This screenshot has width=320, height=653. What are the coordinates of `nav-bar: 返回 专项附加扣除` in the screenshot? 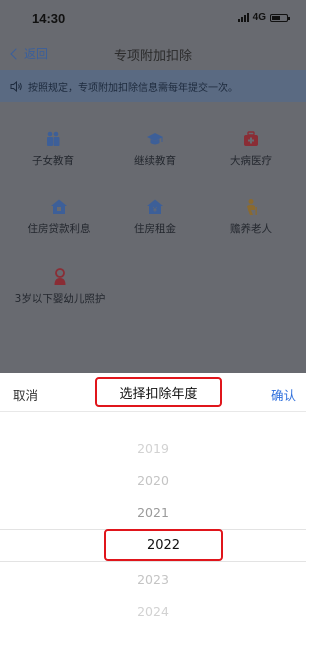 It's located at (153, 53).